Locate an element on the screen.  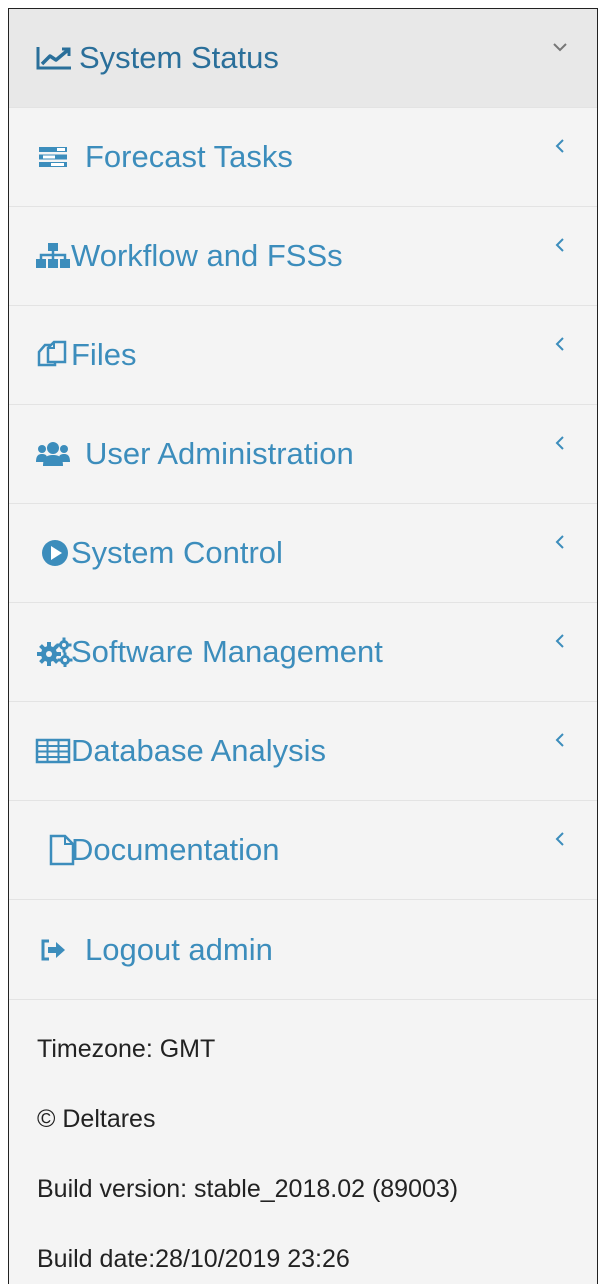
build-date-text: Build date:28/10/2019 23:26 is located at coordinates (193, 1259).